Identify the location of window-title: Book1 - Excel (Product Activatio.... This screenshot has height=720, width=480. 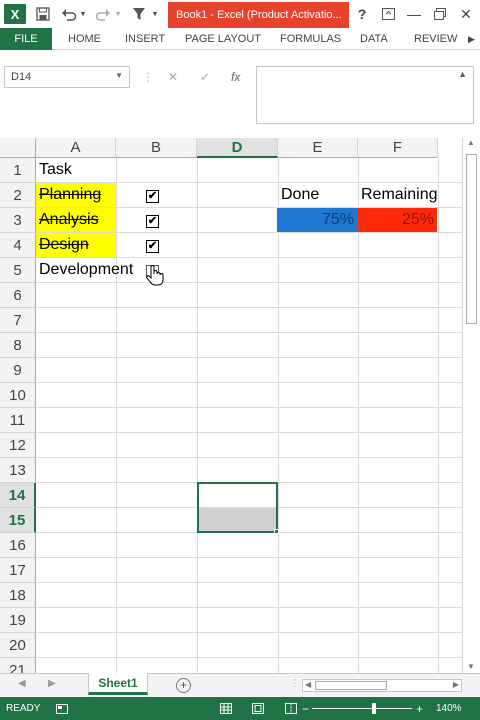
(258, 15).